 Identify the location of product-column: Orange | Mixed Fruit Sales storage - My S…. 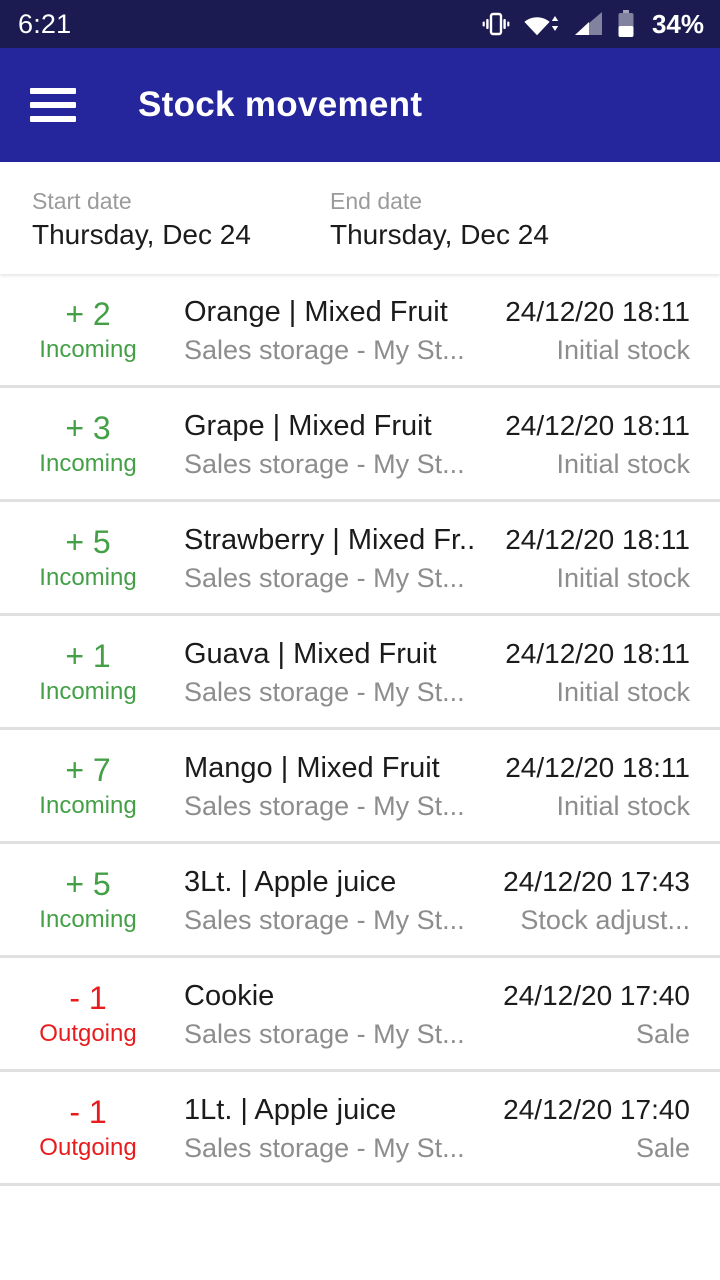
(336, 330).